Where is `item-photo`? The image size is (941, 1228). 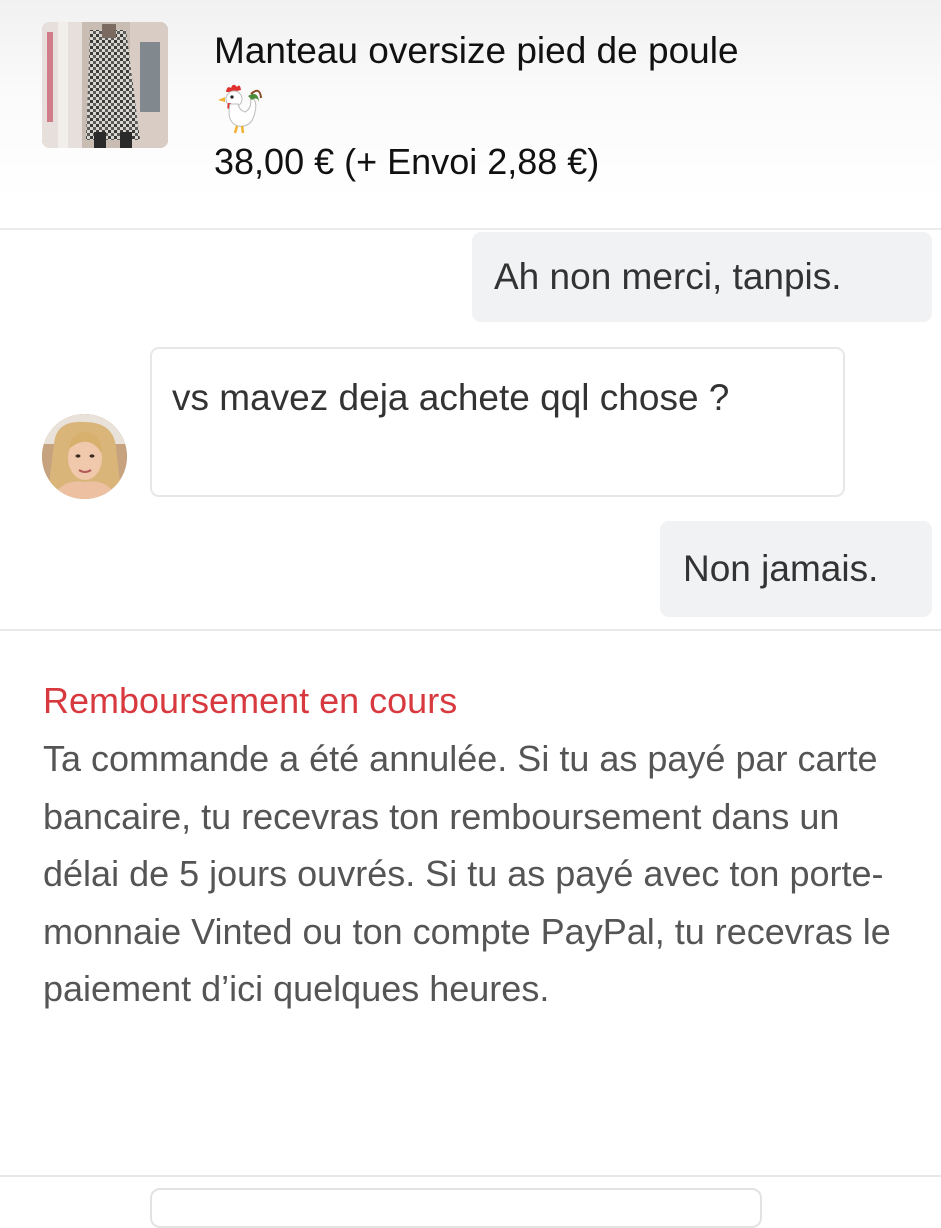 item-photo is located at coordinates (105, 85).